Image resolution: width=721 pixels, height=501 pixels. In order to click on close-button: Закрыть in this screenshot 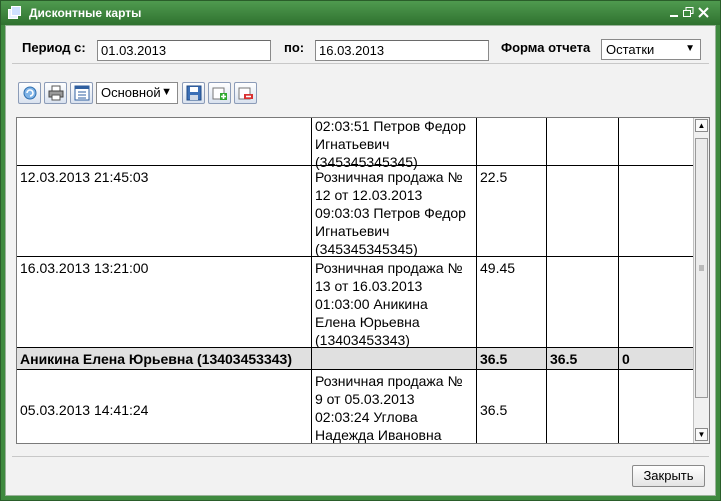, I will do `click(668, 476)`.